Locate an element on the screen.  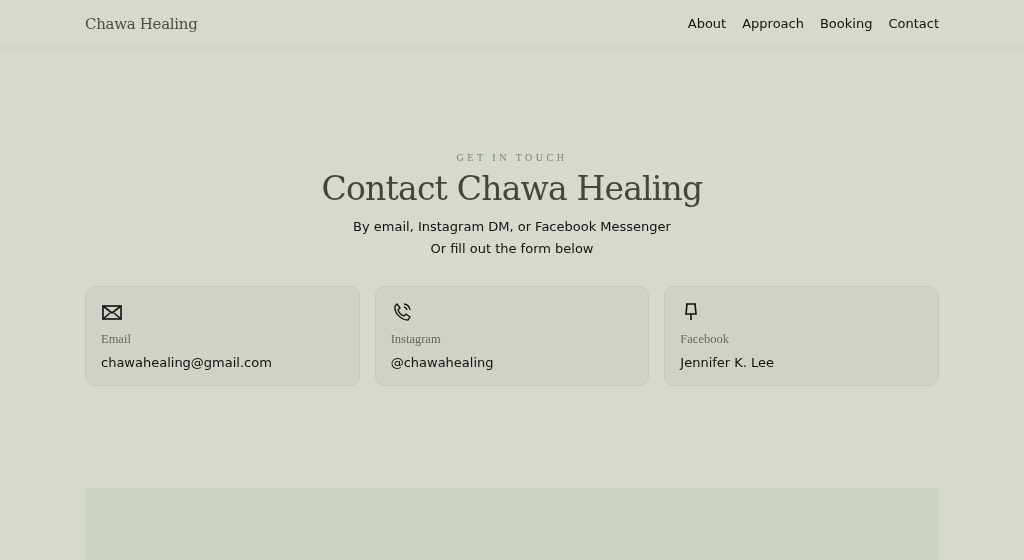
card-value: chawahealing@gmail.com is located at coordinates (186, 362).